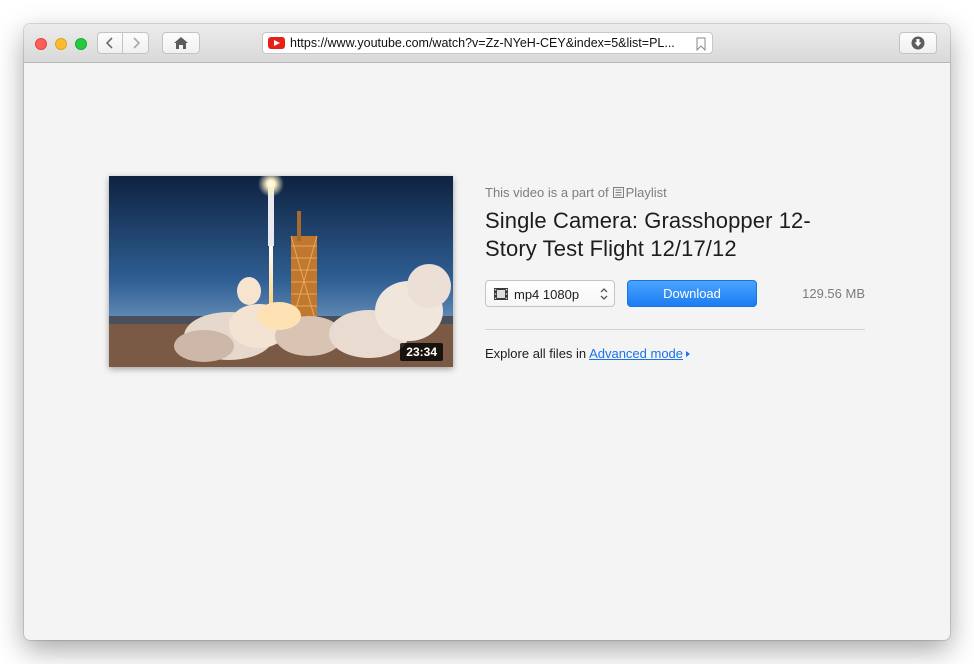 Image resolution: width=974 pixels, height=664 pixels. I want to click on back-button, so click(110, 43).